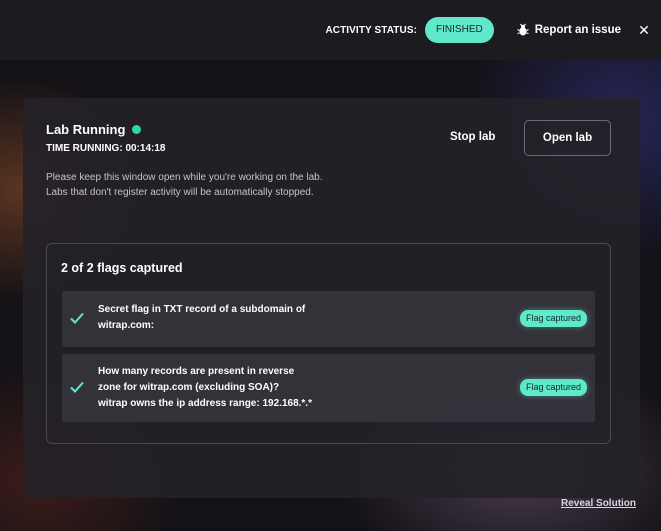  What do you see at coordinates (137, 129) in the screenshot?
I see `running-indicator-dot` at bounding box center [137, 129].